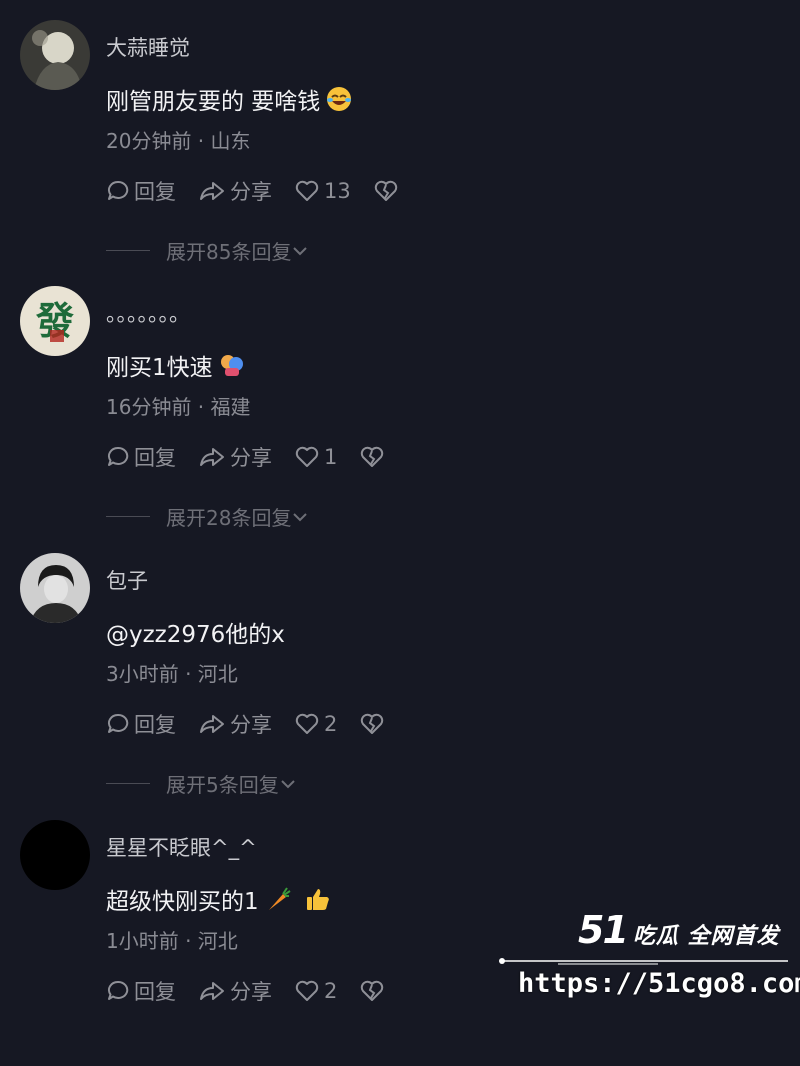 The image size is (800, 1066). I want to click on comment-text: @yzz2976他的x, so click(195, 632).